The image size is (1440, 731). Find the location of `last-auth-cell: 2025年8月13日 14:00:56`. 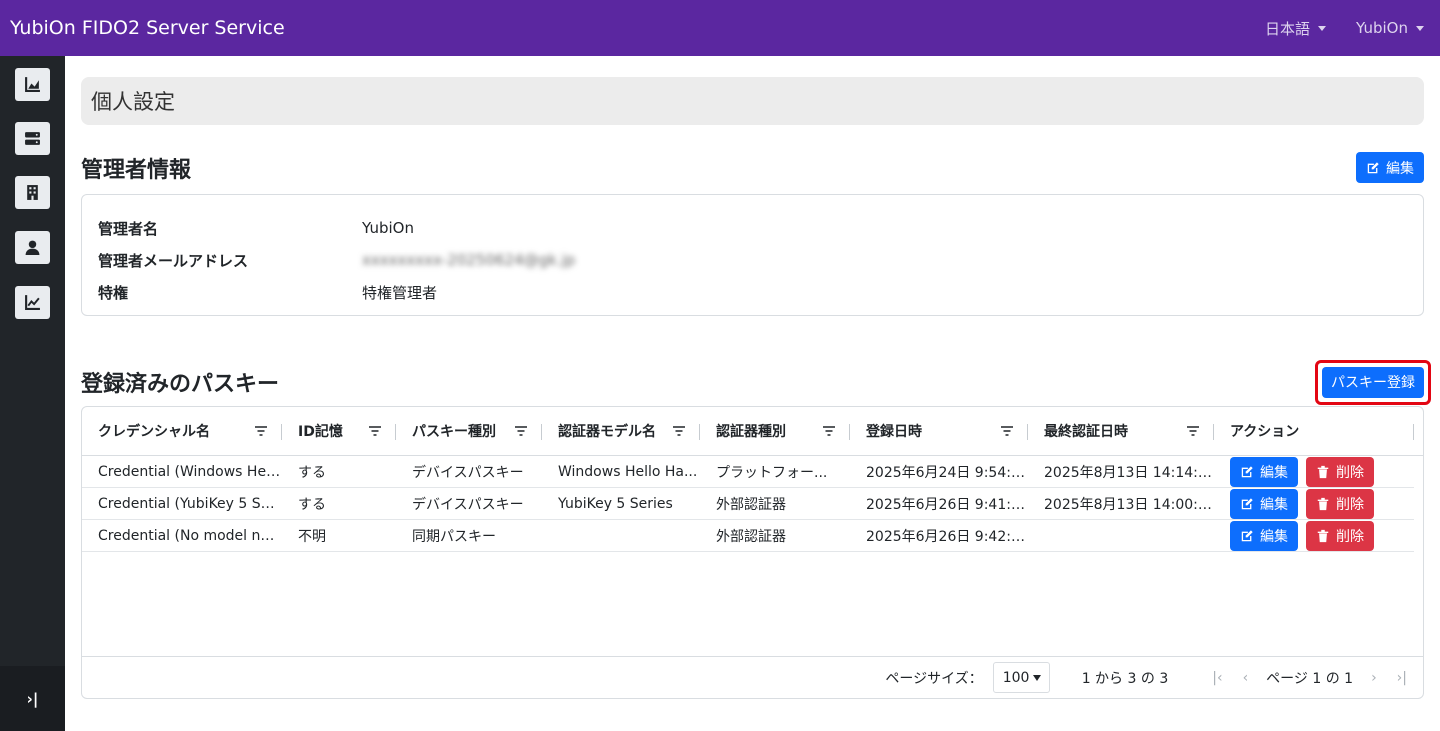

last-auth-cell: 2025年8月13日 14:00:56 is located at coordinates (1129, 504).